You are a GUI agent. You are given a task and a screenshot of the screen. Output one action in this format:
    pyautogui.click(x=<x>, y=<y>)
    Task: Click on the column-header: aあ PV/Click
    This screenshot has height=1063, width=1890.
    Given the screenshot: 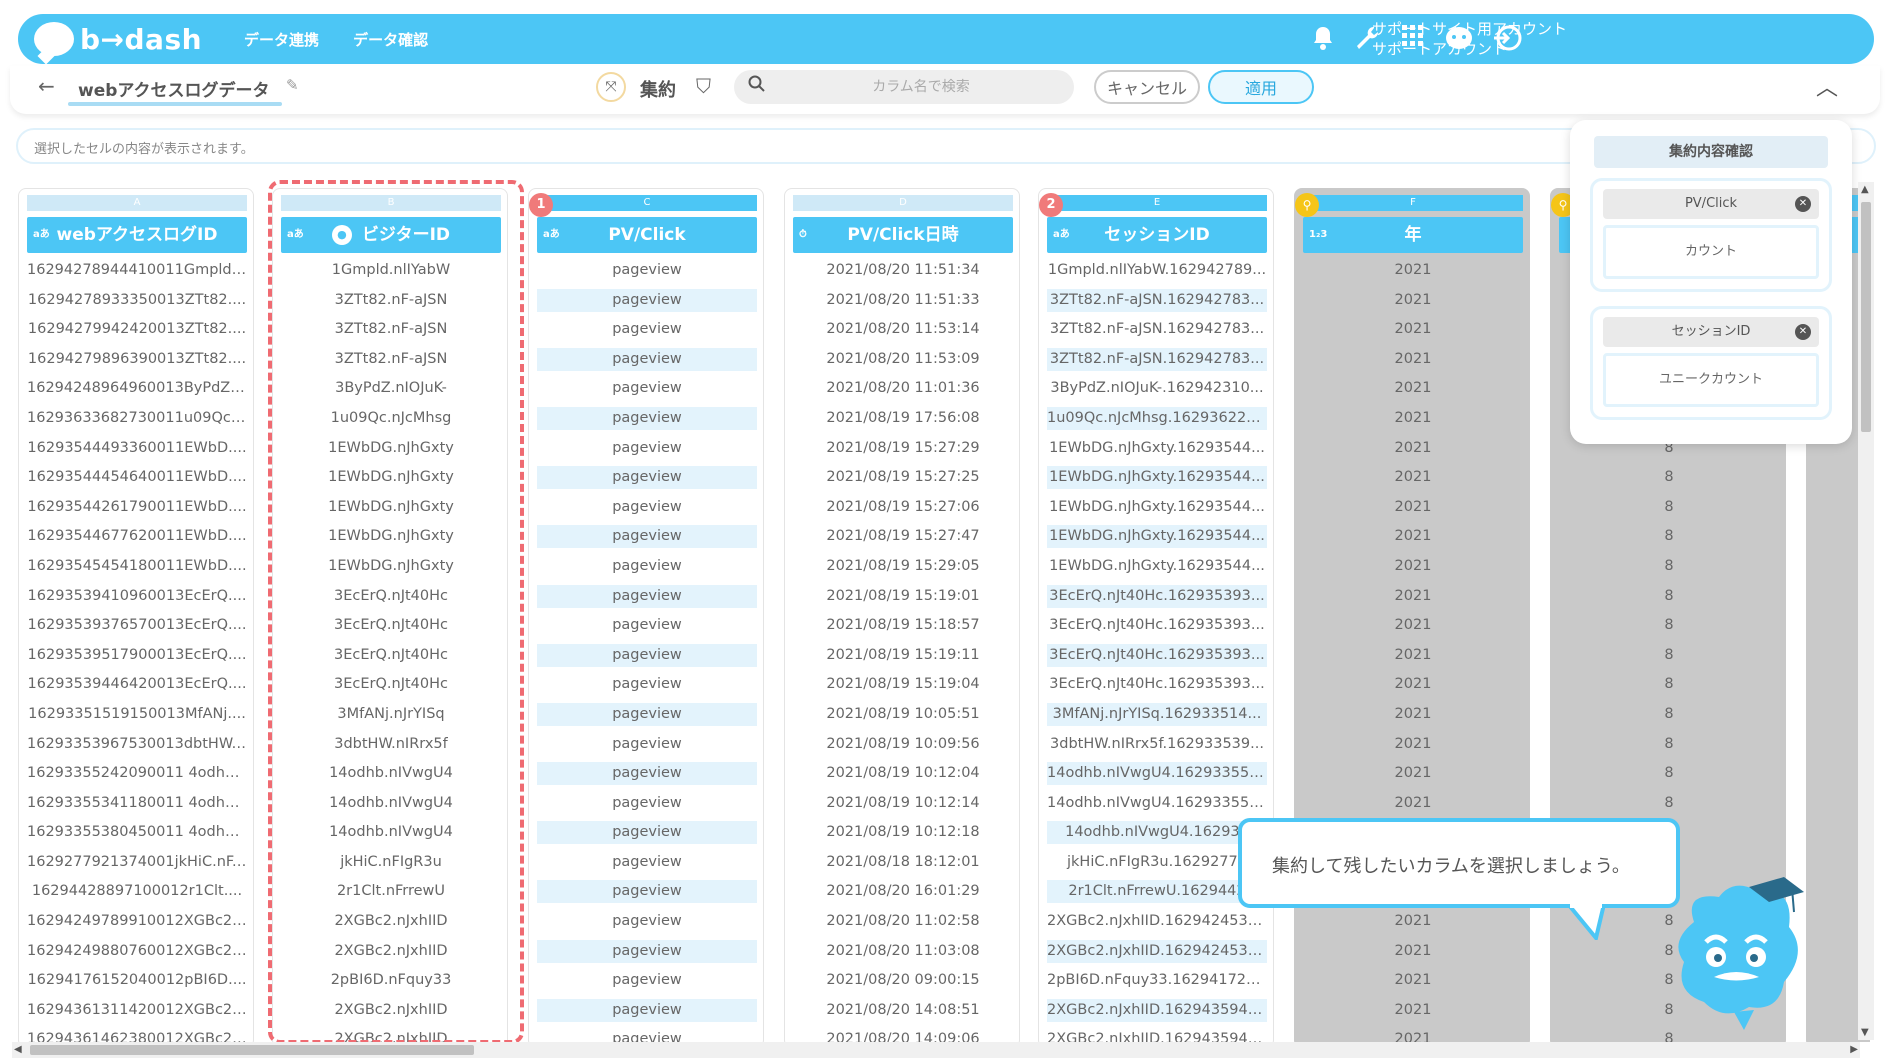 What is the action you would take?
    pyautogui.click(x=647, y=235)
    